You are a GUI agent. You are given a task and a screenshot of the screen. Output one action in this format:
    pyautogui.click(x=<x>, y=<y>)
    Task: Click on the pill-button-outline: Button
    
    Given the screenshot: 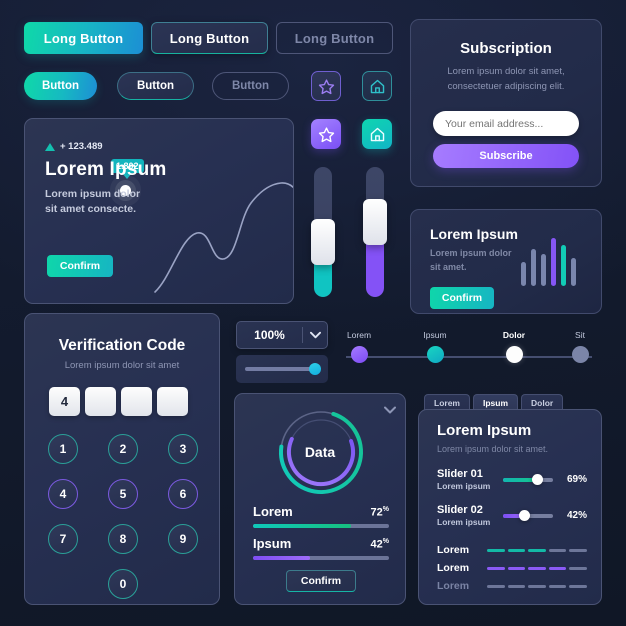 What is the action you would take?
    pyautogui.click(x=155, y=86)
    